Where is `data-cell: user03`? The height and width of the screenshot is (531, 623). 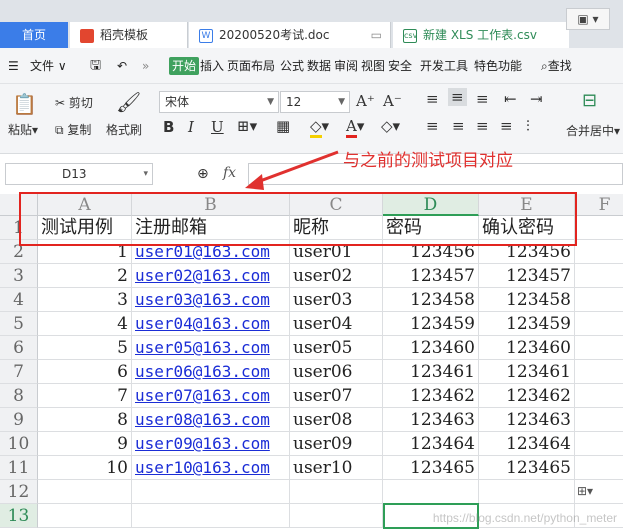
data-cell: user03 is located at coordinates (336, 300).